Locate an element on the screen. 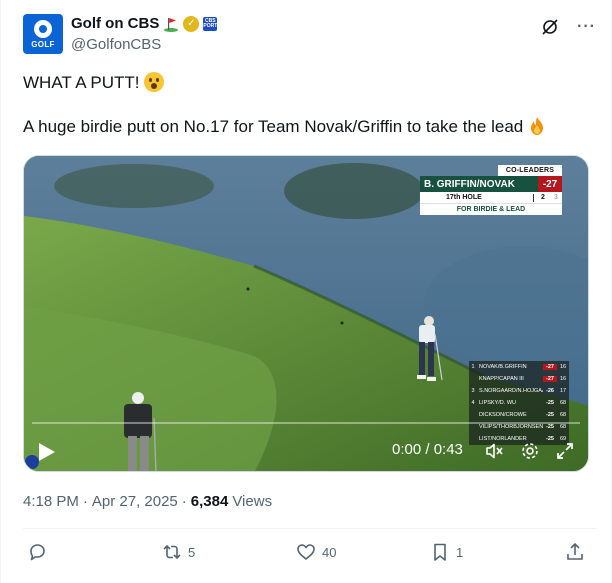 The height and width of the screenshot is (583, 612). leaderboard-name: NOVAK/B.GRIFFIN is located at coordinates (503, 366).